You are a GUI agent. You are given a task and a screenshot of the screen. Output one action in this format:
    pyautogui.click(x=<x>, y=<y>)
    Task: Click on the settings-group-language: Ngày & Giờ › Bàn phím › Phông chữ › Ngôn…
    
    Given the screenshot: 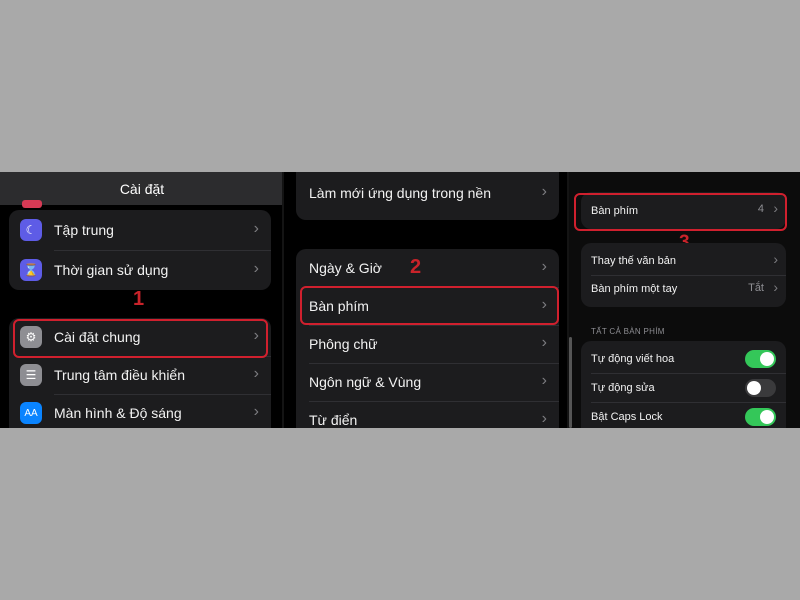 What is the action you would take?
    pyautogui.click(x=427, y=338)
    